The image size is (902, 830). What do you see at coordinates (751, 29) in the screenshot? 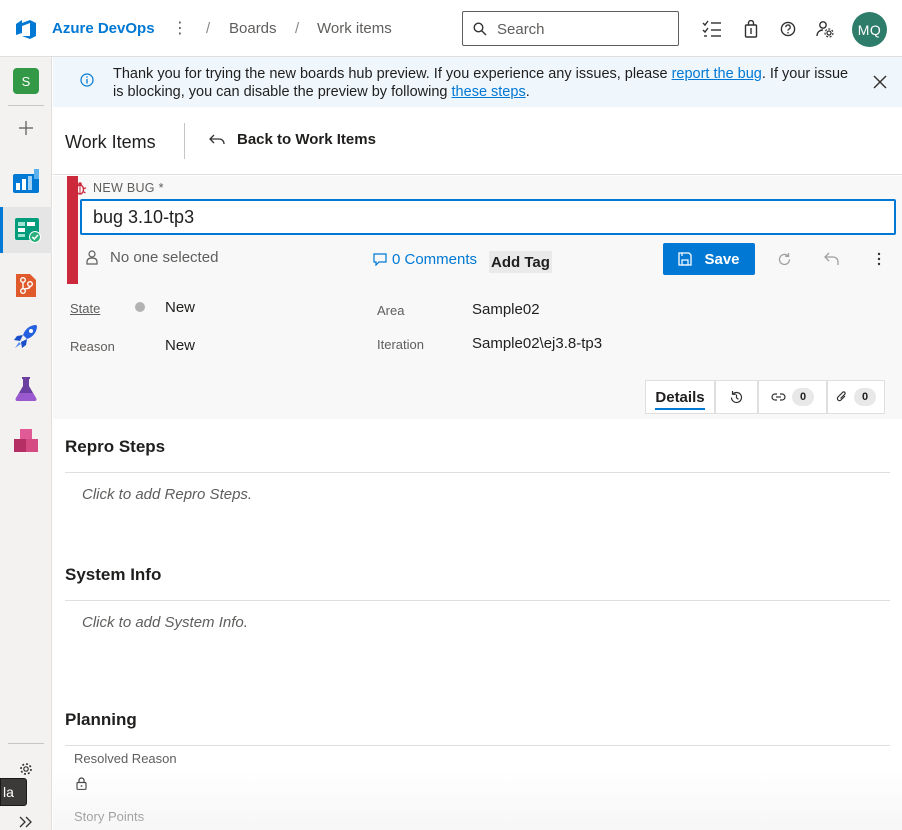
I see `marketplace-bag-icon` at bounding box center [751, 29].